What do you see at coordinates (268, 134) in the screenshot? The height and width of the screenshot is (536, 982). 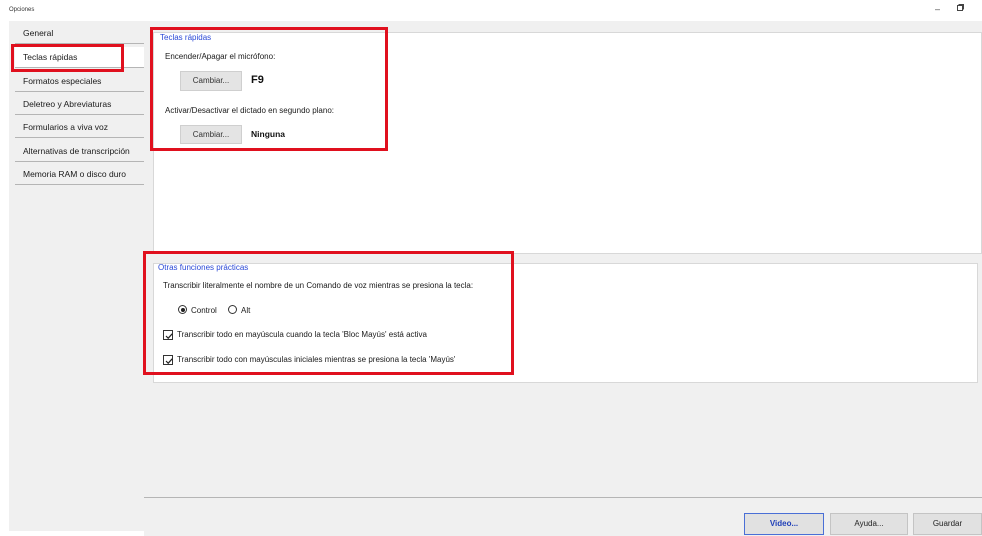 I see `background-hotkey-value: Ninguna` at bounding box center [268, 134].